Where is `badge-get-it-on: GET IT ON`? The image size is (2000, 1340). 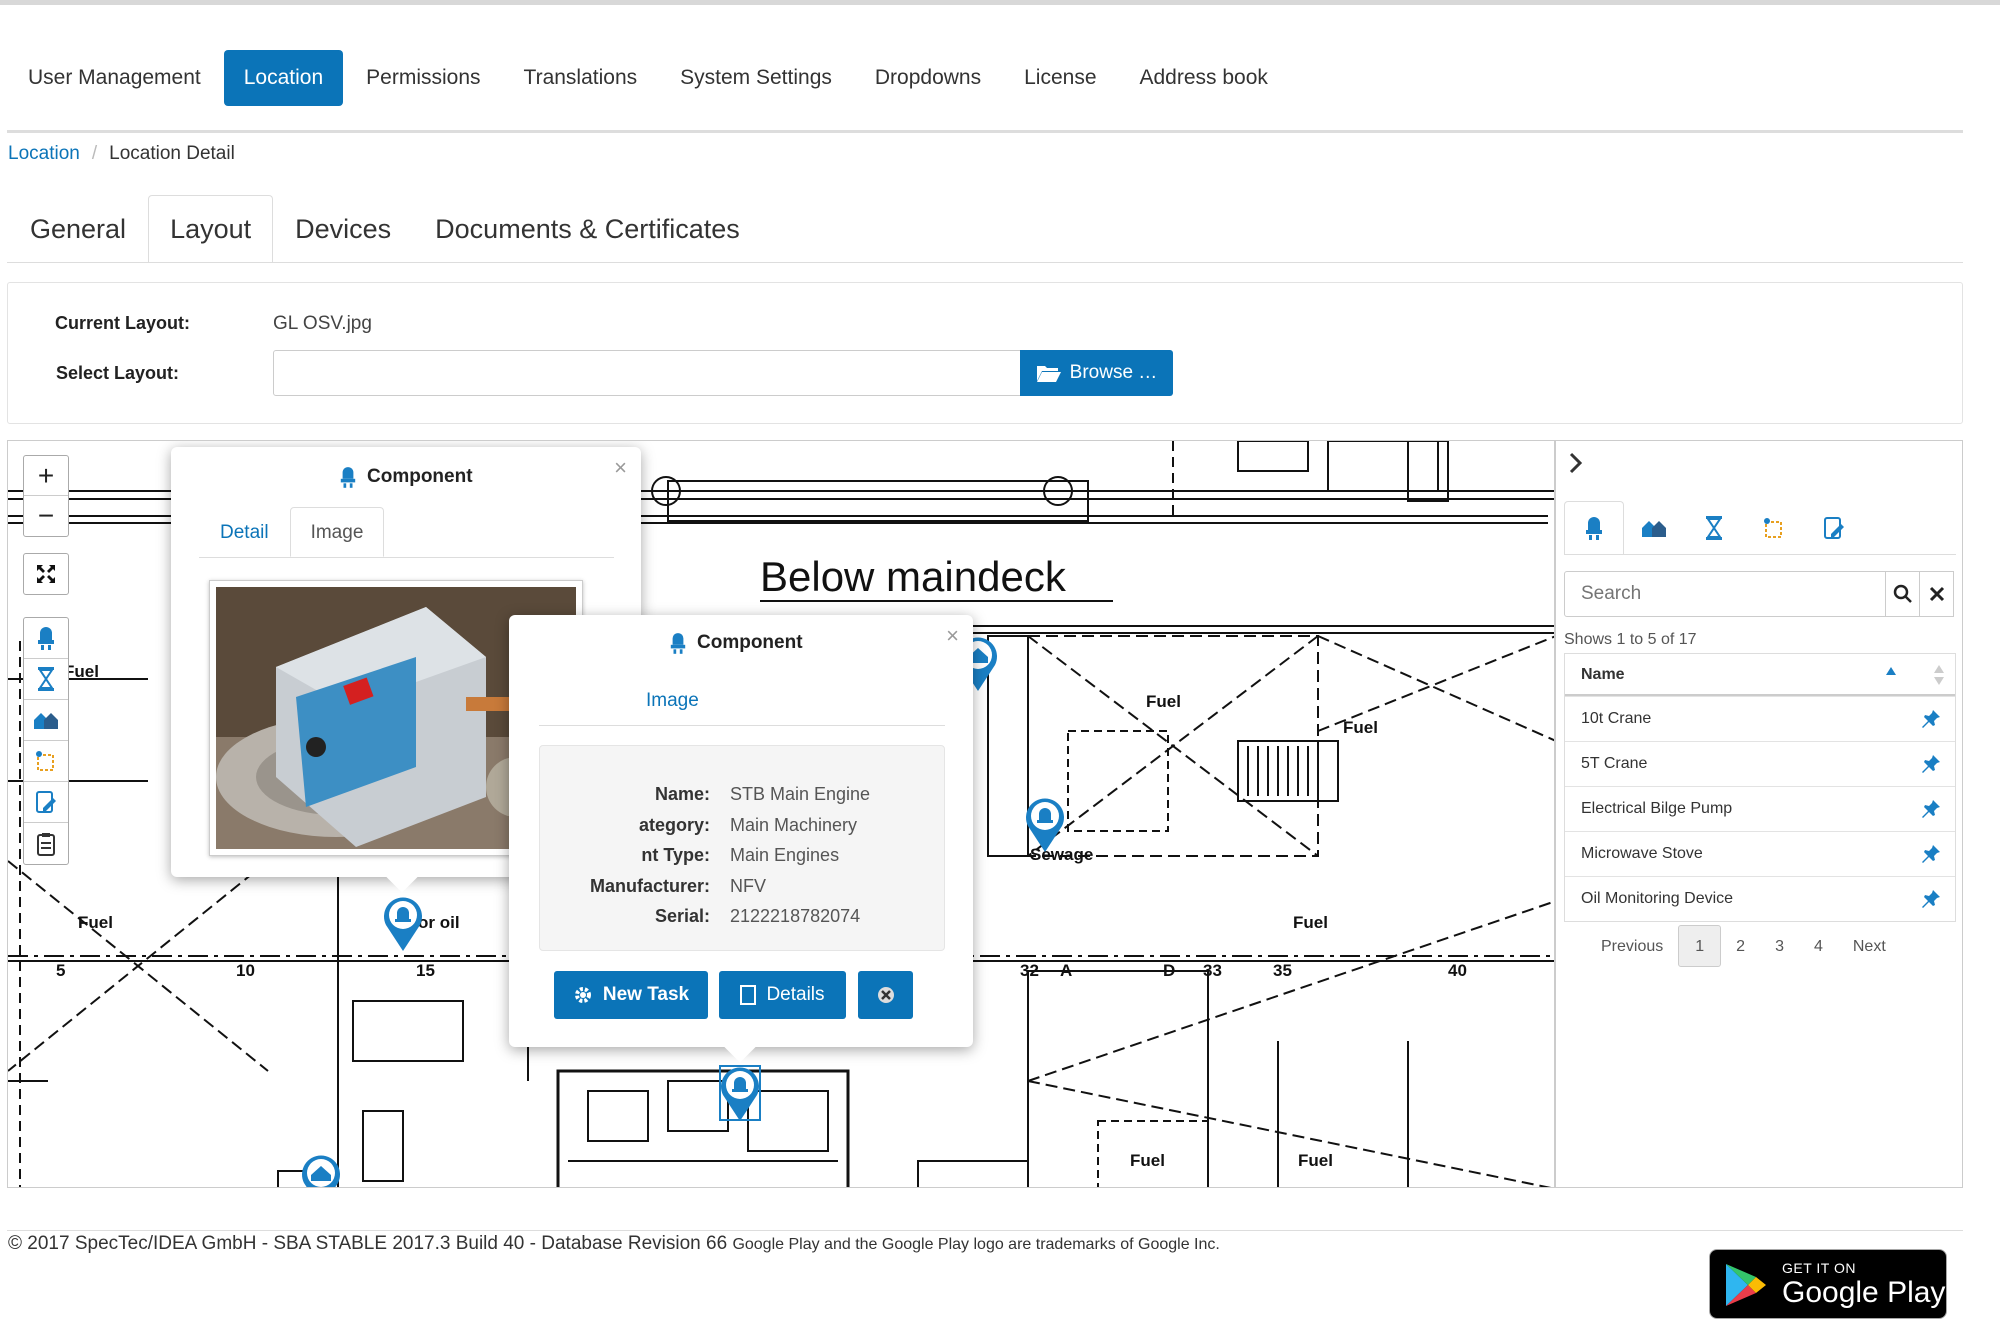 badge-get-it-on: GET IT ON is located at coordinates (1819, 1268).